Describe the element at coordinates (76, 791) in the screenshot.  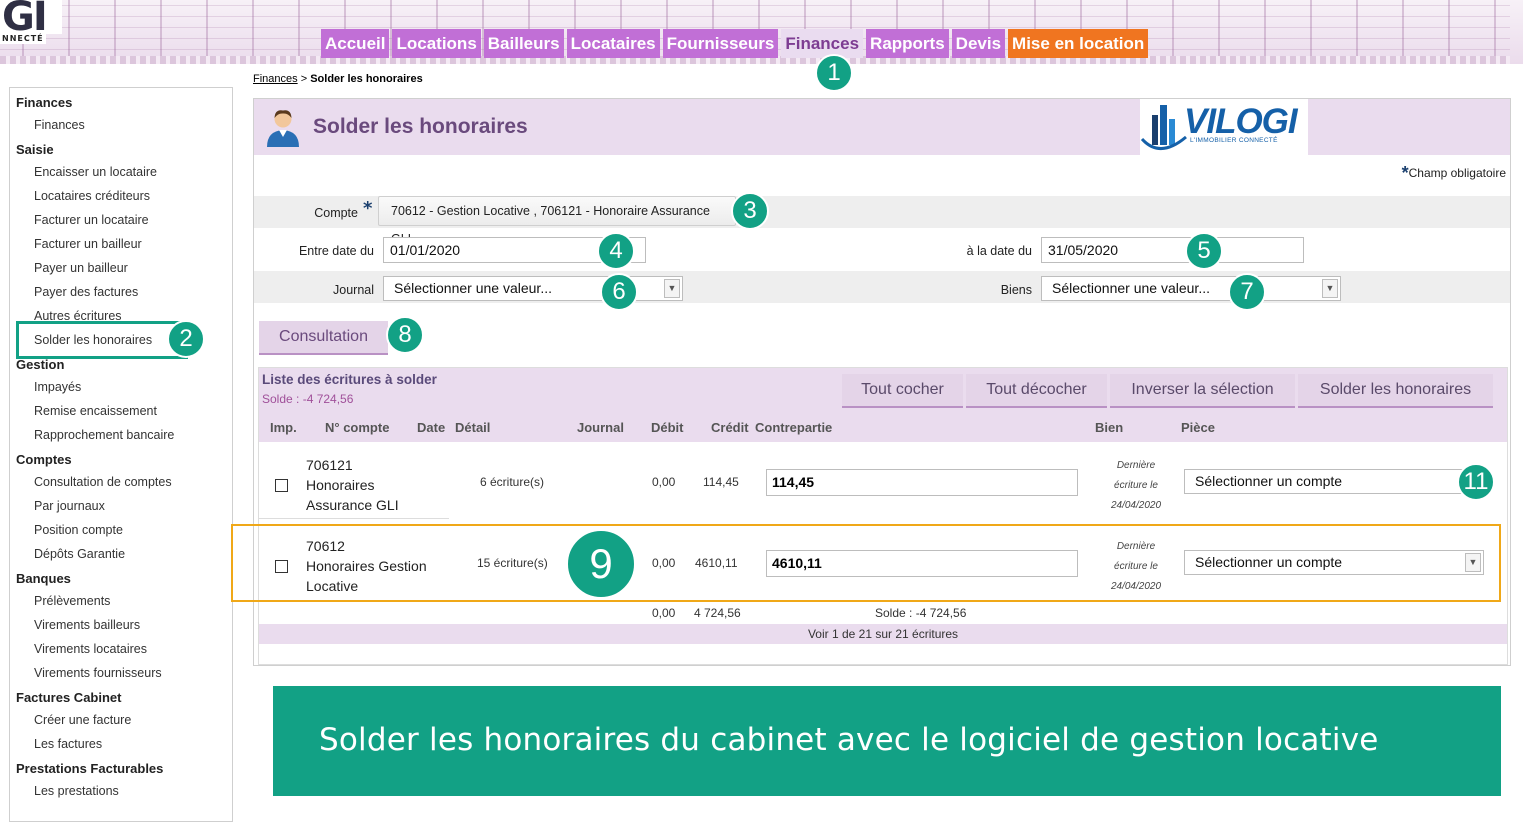
I see `sidebar-item-les-prestations: Les prestations` at that location.